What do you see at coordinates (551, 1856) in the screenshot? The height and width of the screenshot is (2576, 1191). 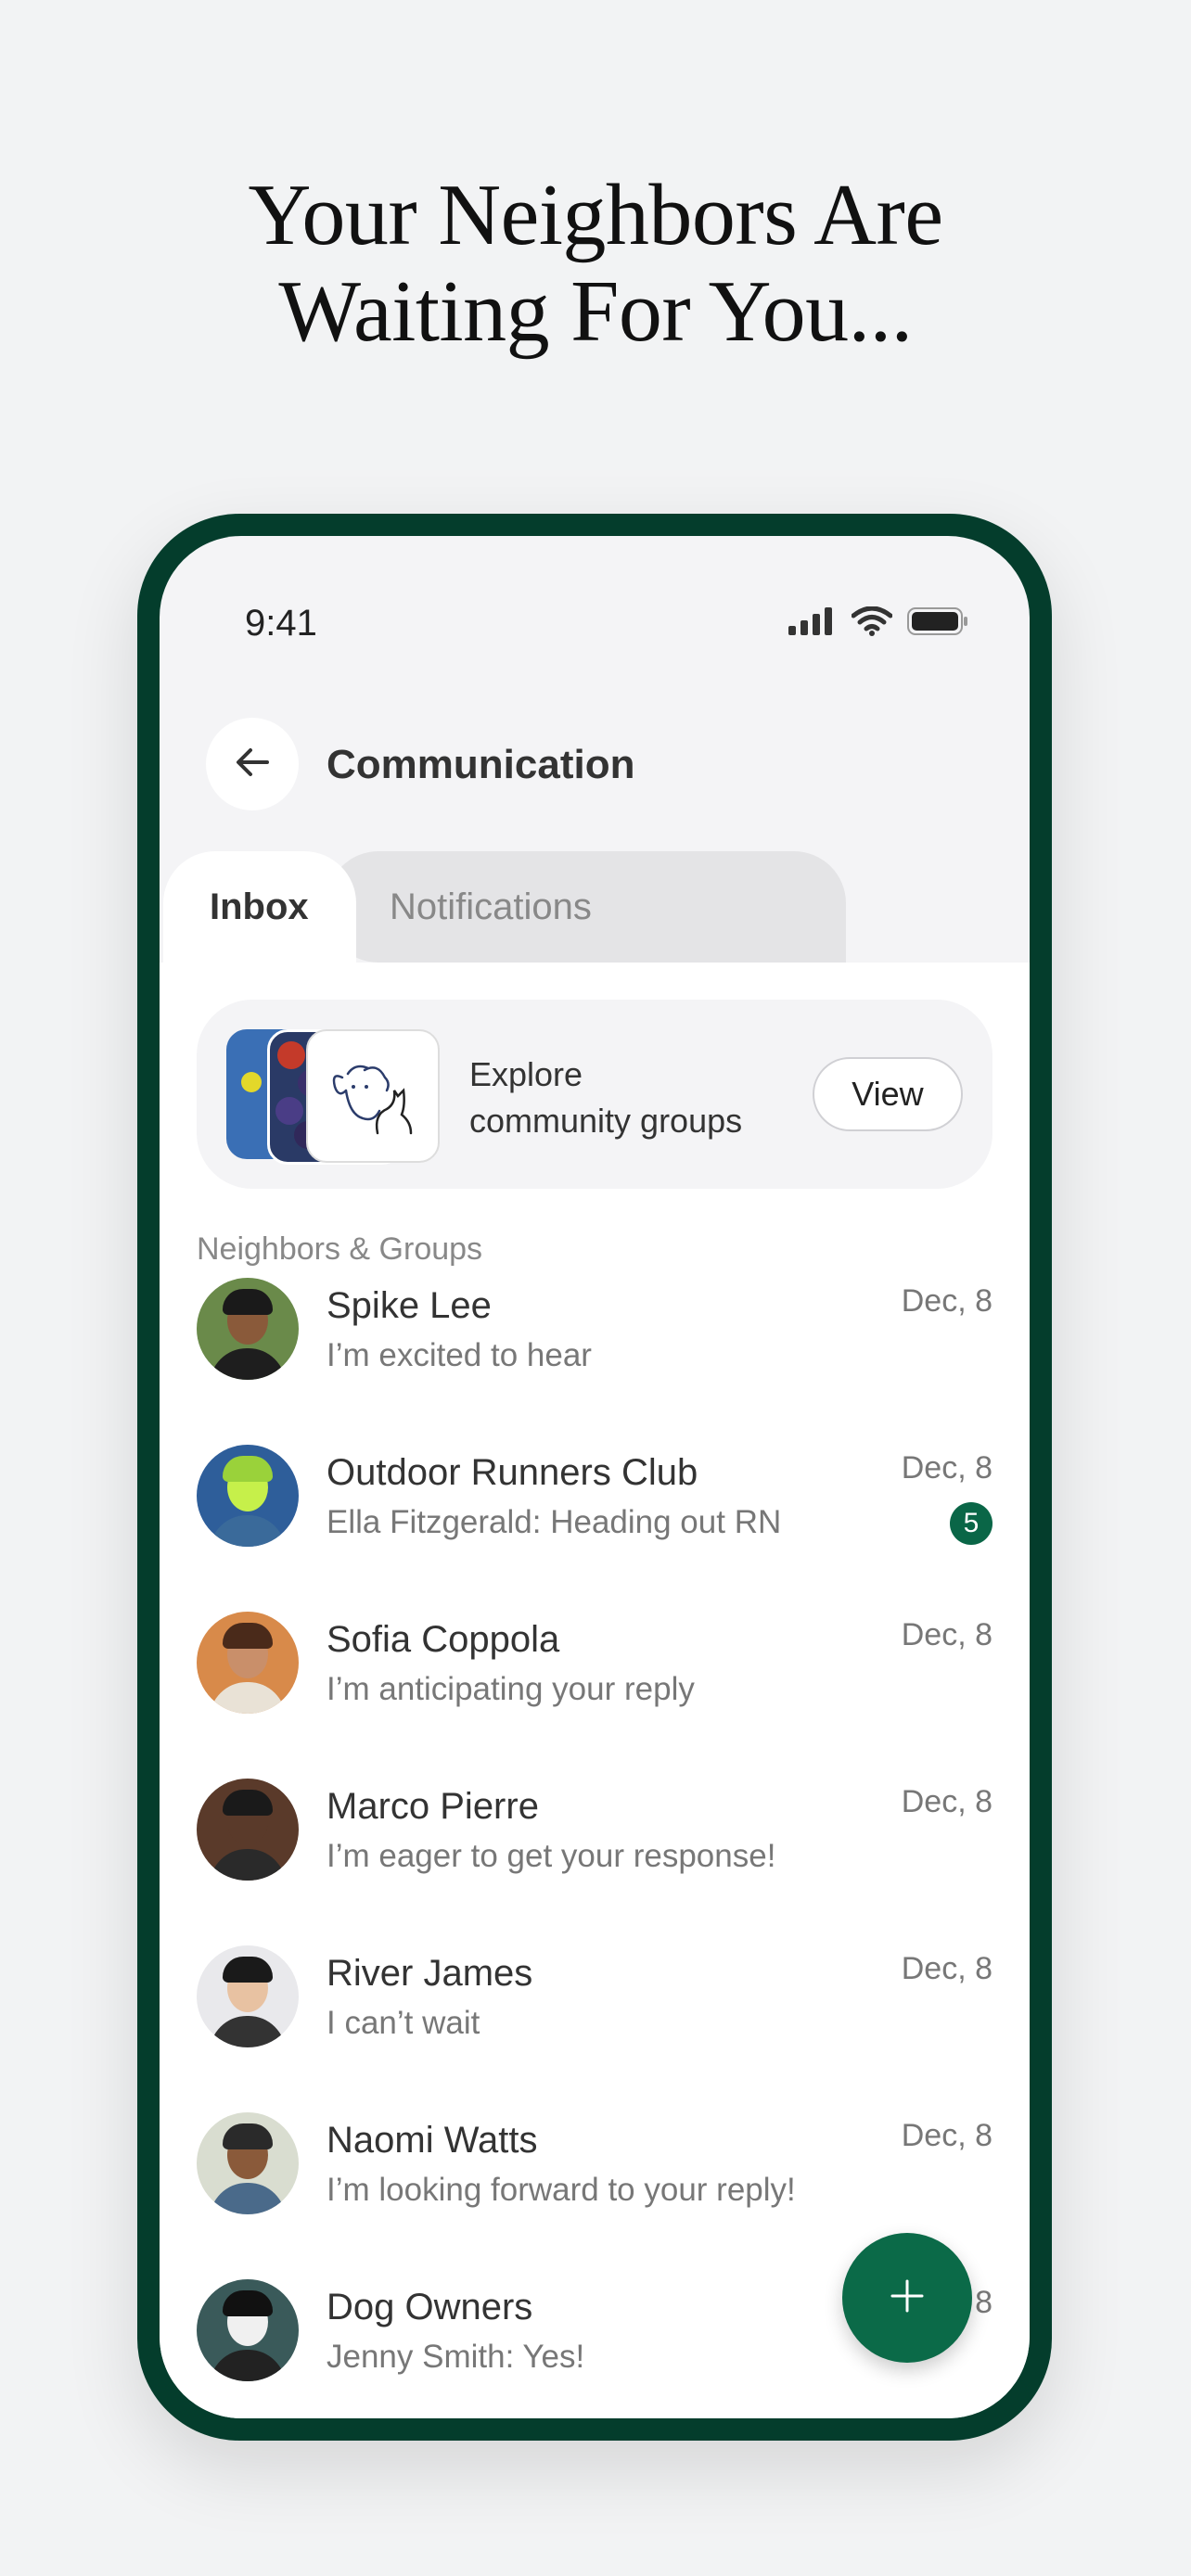 I see `conversation-preview: I’m eager to get your response!` at bounding box center [551, 1856].